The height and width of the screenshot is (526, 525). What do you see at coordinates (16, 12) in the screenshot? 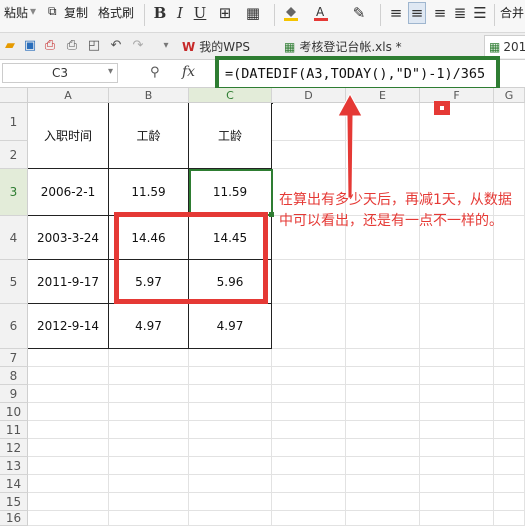
I see `paste-button: 粘贴` at bounding box center [16, 12].